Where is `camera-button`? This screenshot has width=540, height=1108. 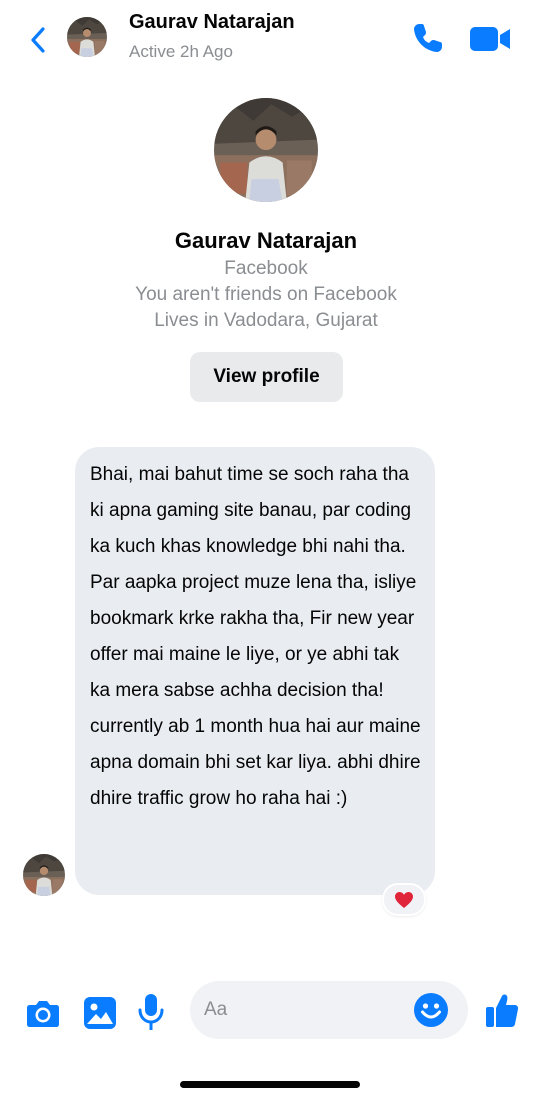
camera-button is located at coordinates (43, 1013).